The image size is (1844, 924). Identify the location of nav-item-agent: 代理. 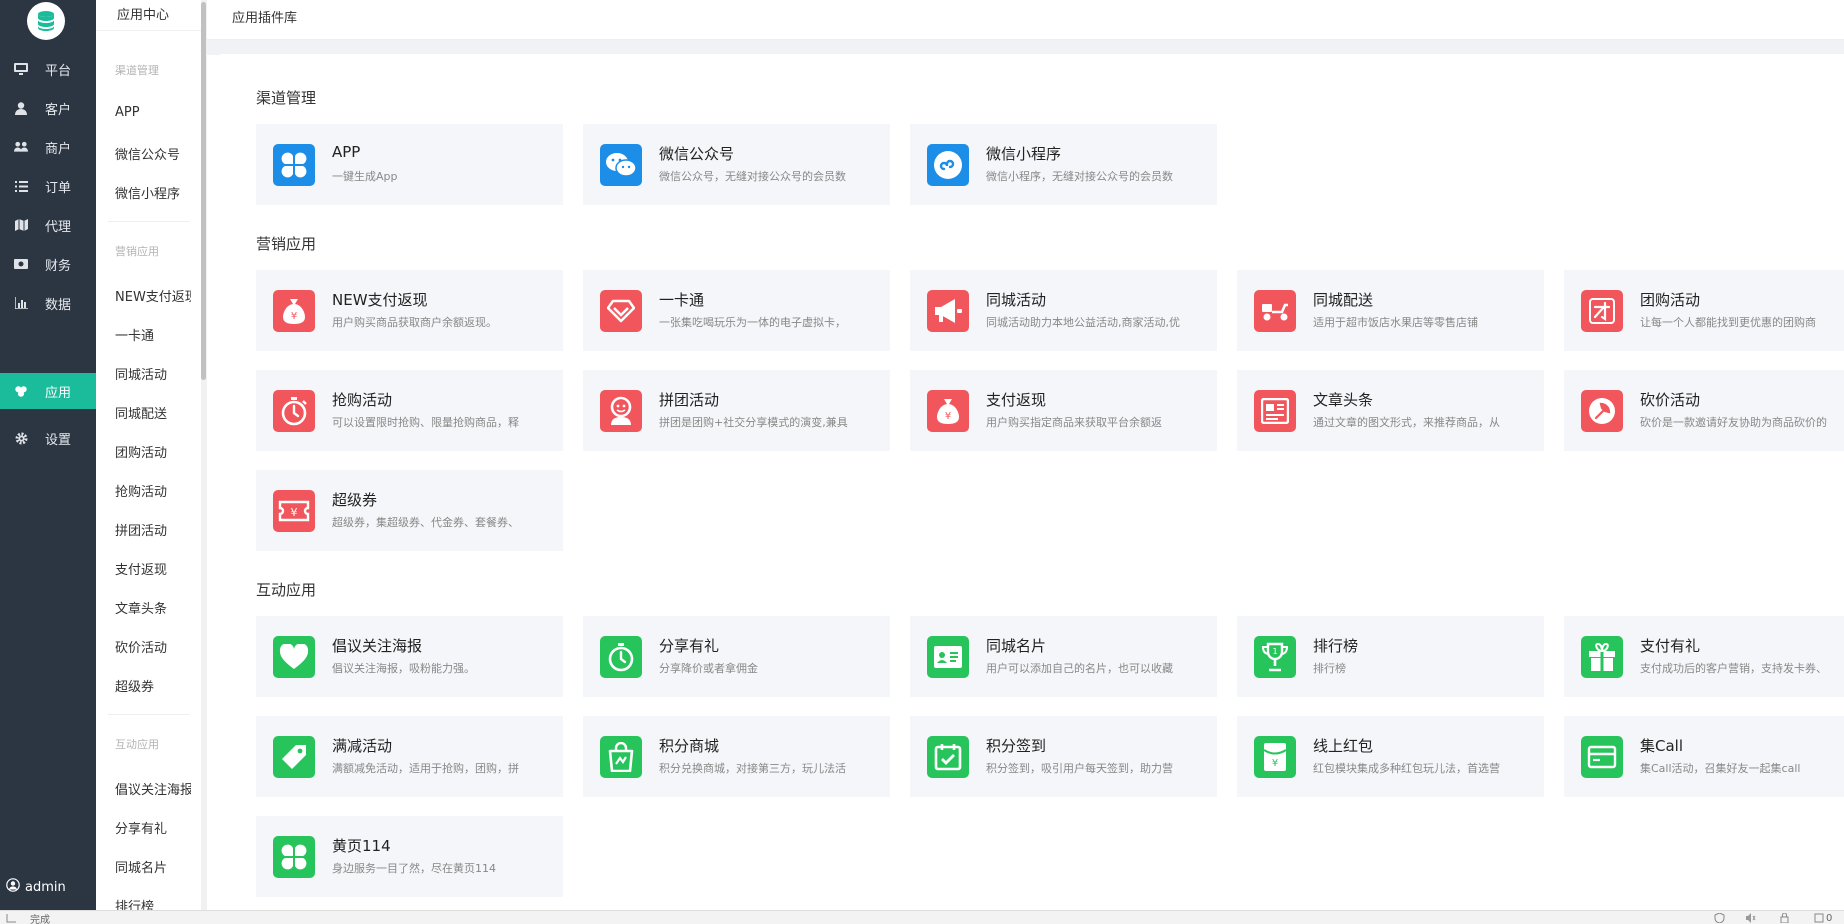
(48, 225).